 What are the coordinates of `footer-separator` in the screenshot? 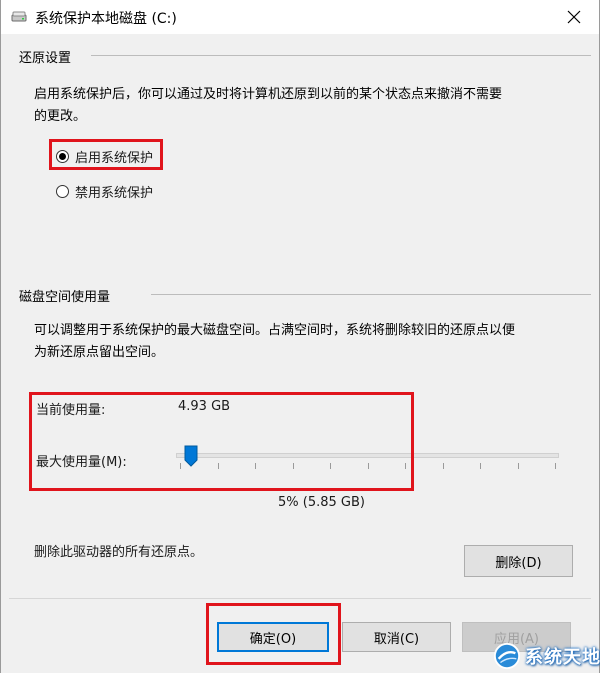 It's located at (300, 598).